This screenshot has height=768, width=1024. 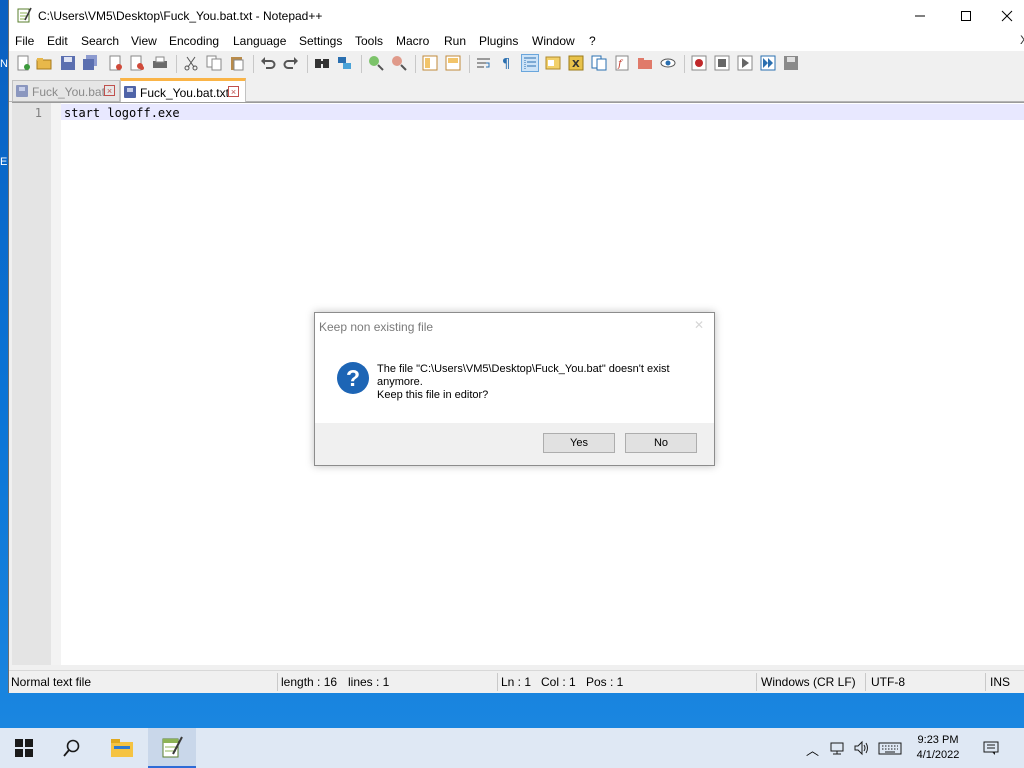 What do you see at coordinates (599, 63) in the screenshot?
I see `document-list-icon` at bounding box center [599, 63].